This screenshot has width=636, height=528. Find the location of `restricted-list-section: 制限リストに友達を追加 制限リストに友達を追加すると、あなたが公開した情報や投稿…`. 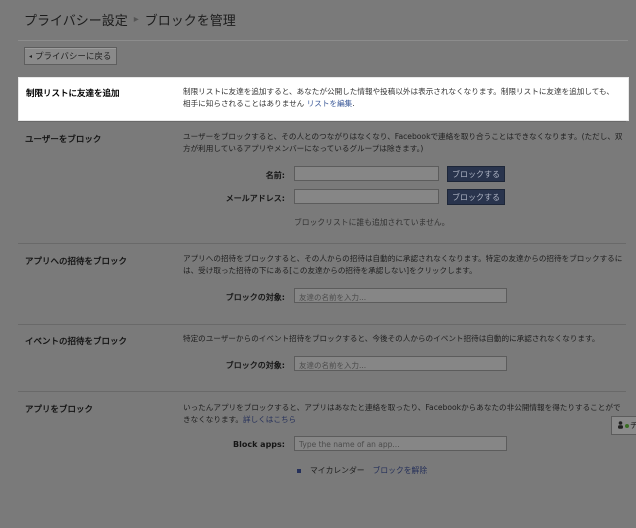

restricted-list-section: 制限リストに友達を追加 制限リストに友達を追加すると、あなたが公開した情報や投稿… is located at coordinates (323, 99).